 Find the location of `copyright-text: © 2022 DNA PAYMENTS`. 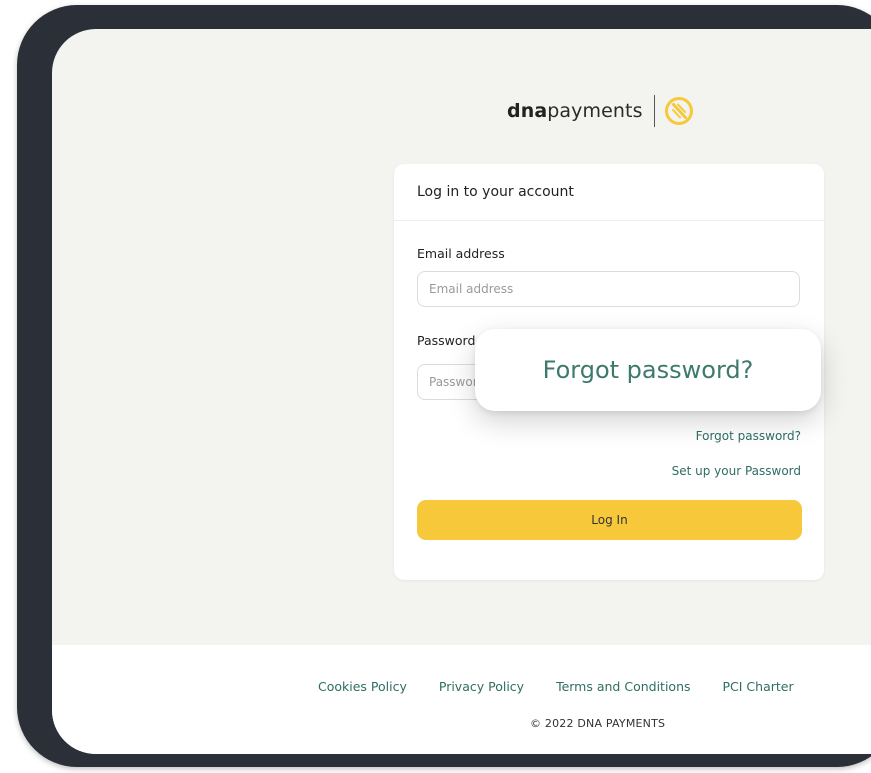

copyright-text: © 2022 DNA PAYMENTS is located at coordinates (598, 723).